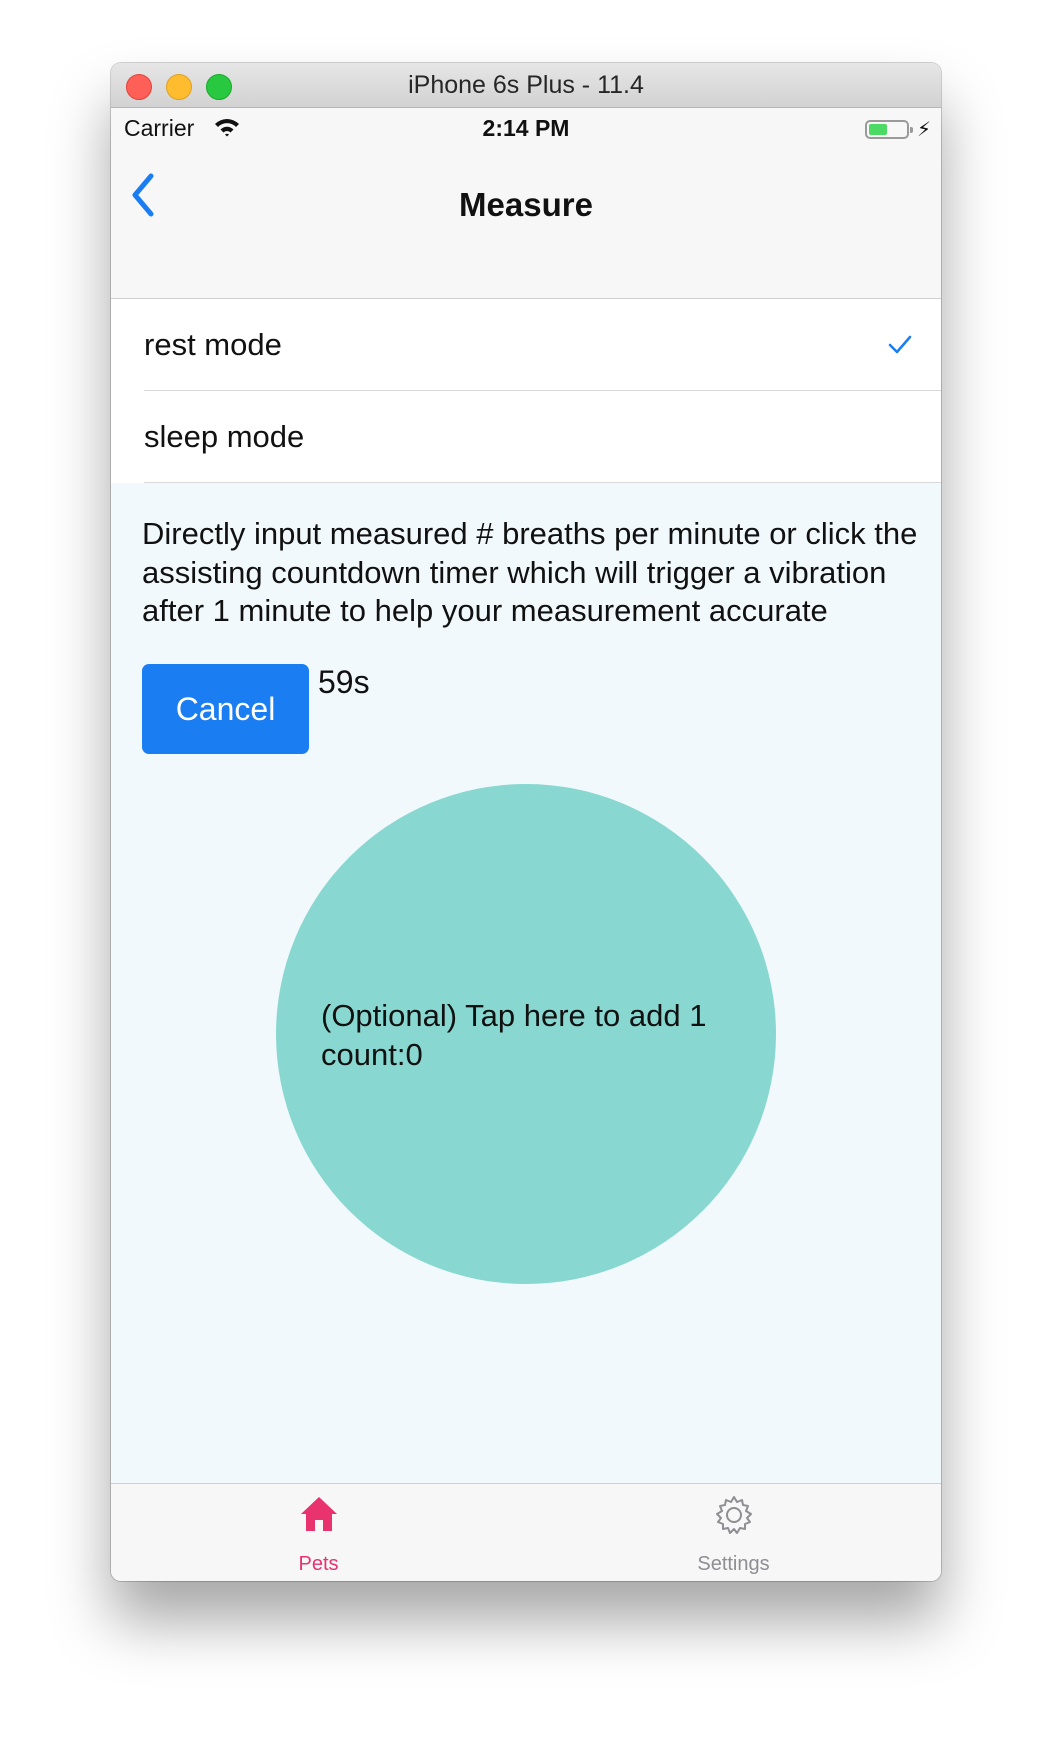 This screenshot has height=1740, width=1052. I want to click on tab-pets: Pets, so click(318, 1532).